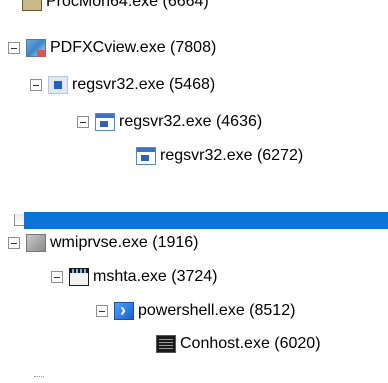  I want to click on process-label: wmiprvse.exe (1916), so click(124, 242).